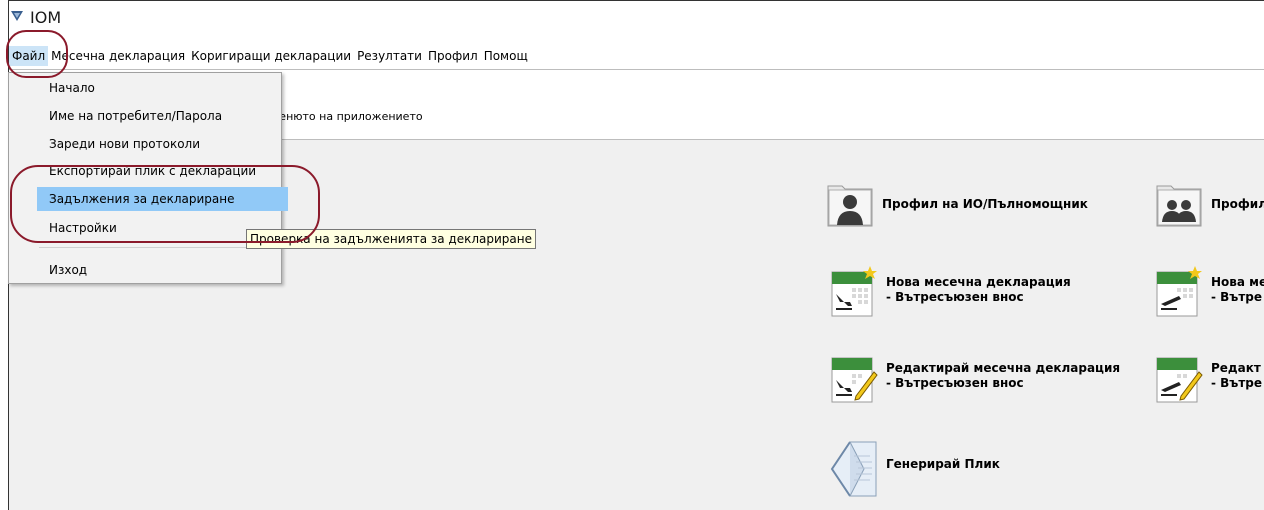 Image resolution: width=1264 pixels, height=510 pixels. What do you see at coordinates (978, 282) in the screenshot?
I see `tile-new-declaration-line1: Нова месечна декларация` at bounding box center [978, 282].